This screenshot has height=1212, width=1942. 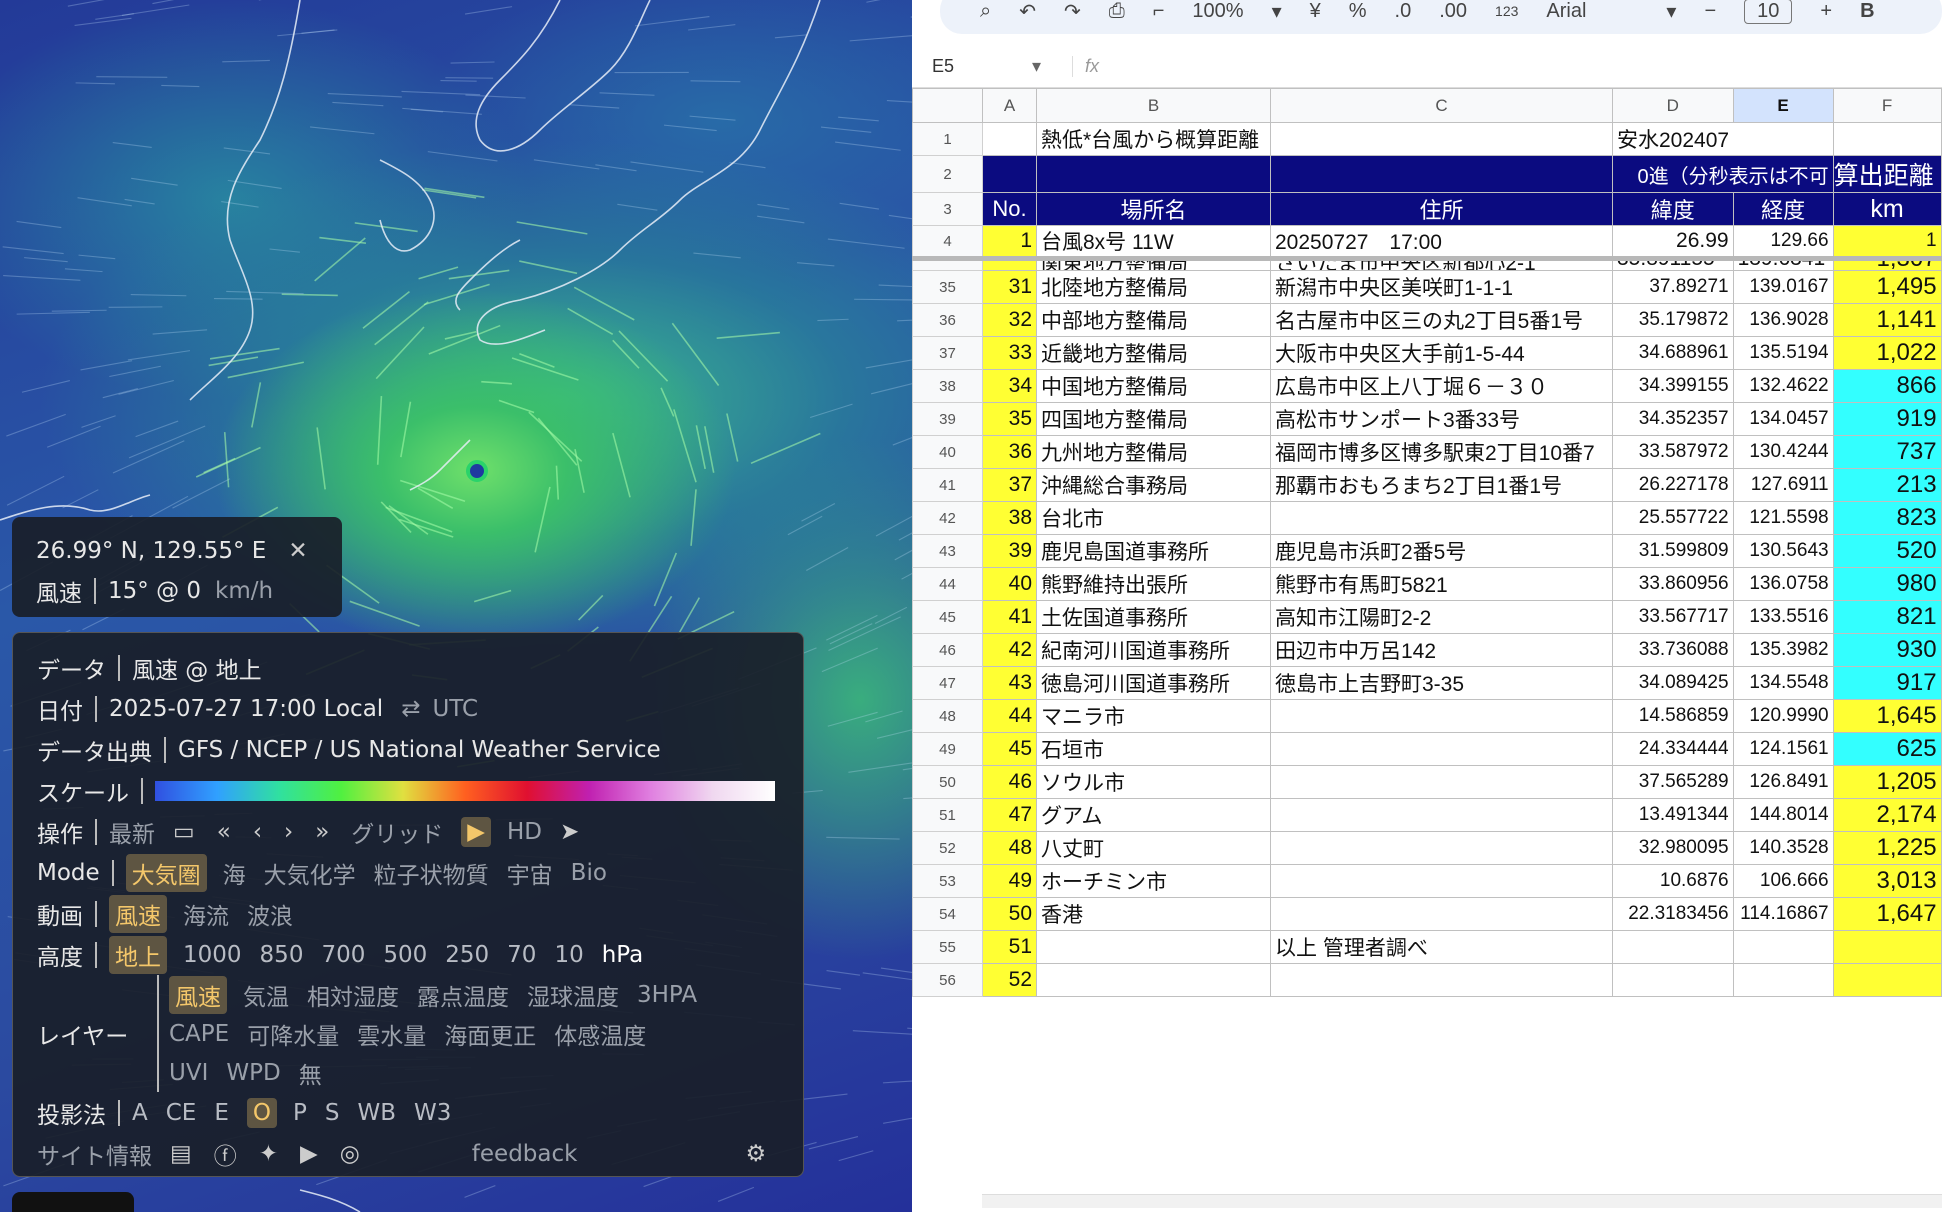 What do you see at coordinates (947, 584) in the screenshot?
I see `row-header: 44` at bounding box center [947, 584].